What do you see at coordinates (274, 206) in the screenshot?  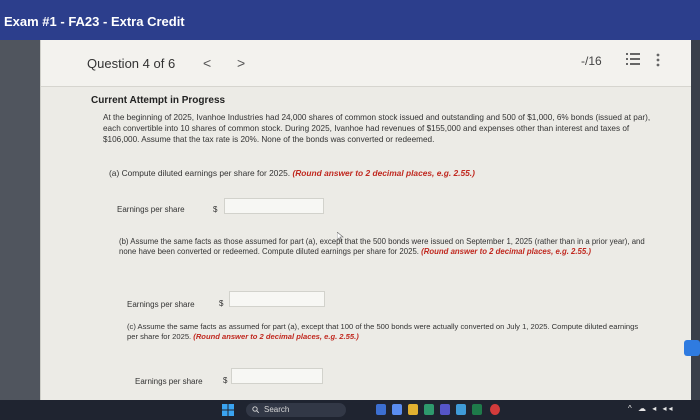 I see `part-a-answer-input` at bounding box center [274, 206].